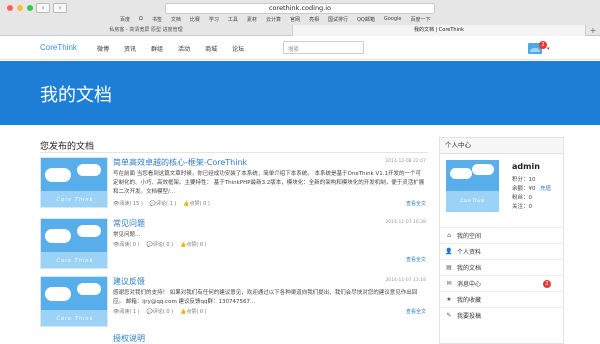  What do you see at coordinates (184, 48) in the screenshot?
I see `menu-item-events: 活动` at bounding box center [184, 48].